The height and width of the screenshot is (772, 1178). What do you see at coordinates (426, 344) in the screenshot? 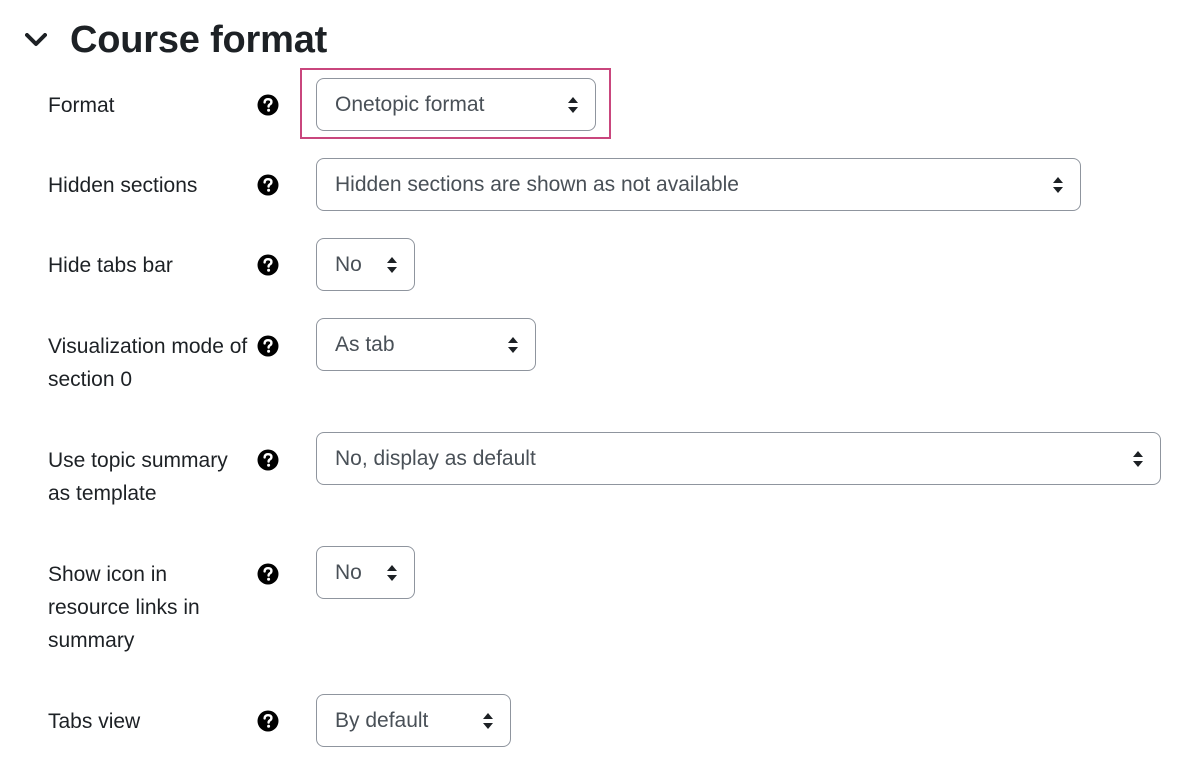
I see `visualization-mode-select: As tab` at bounding box center [426, 344].